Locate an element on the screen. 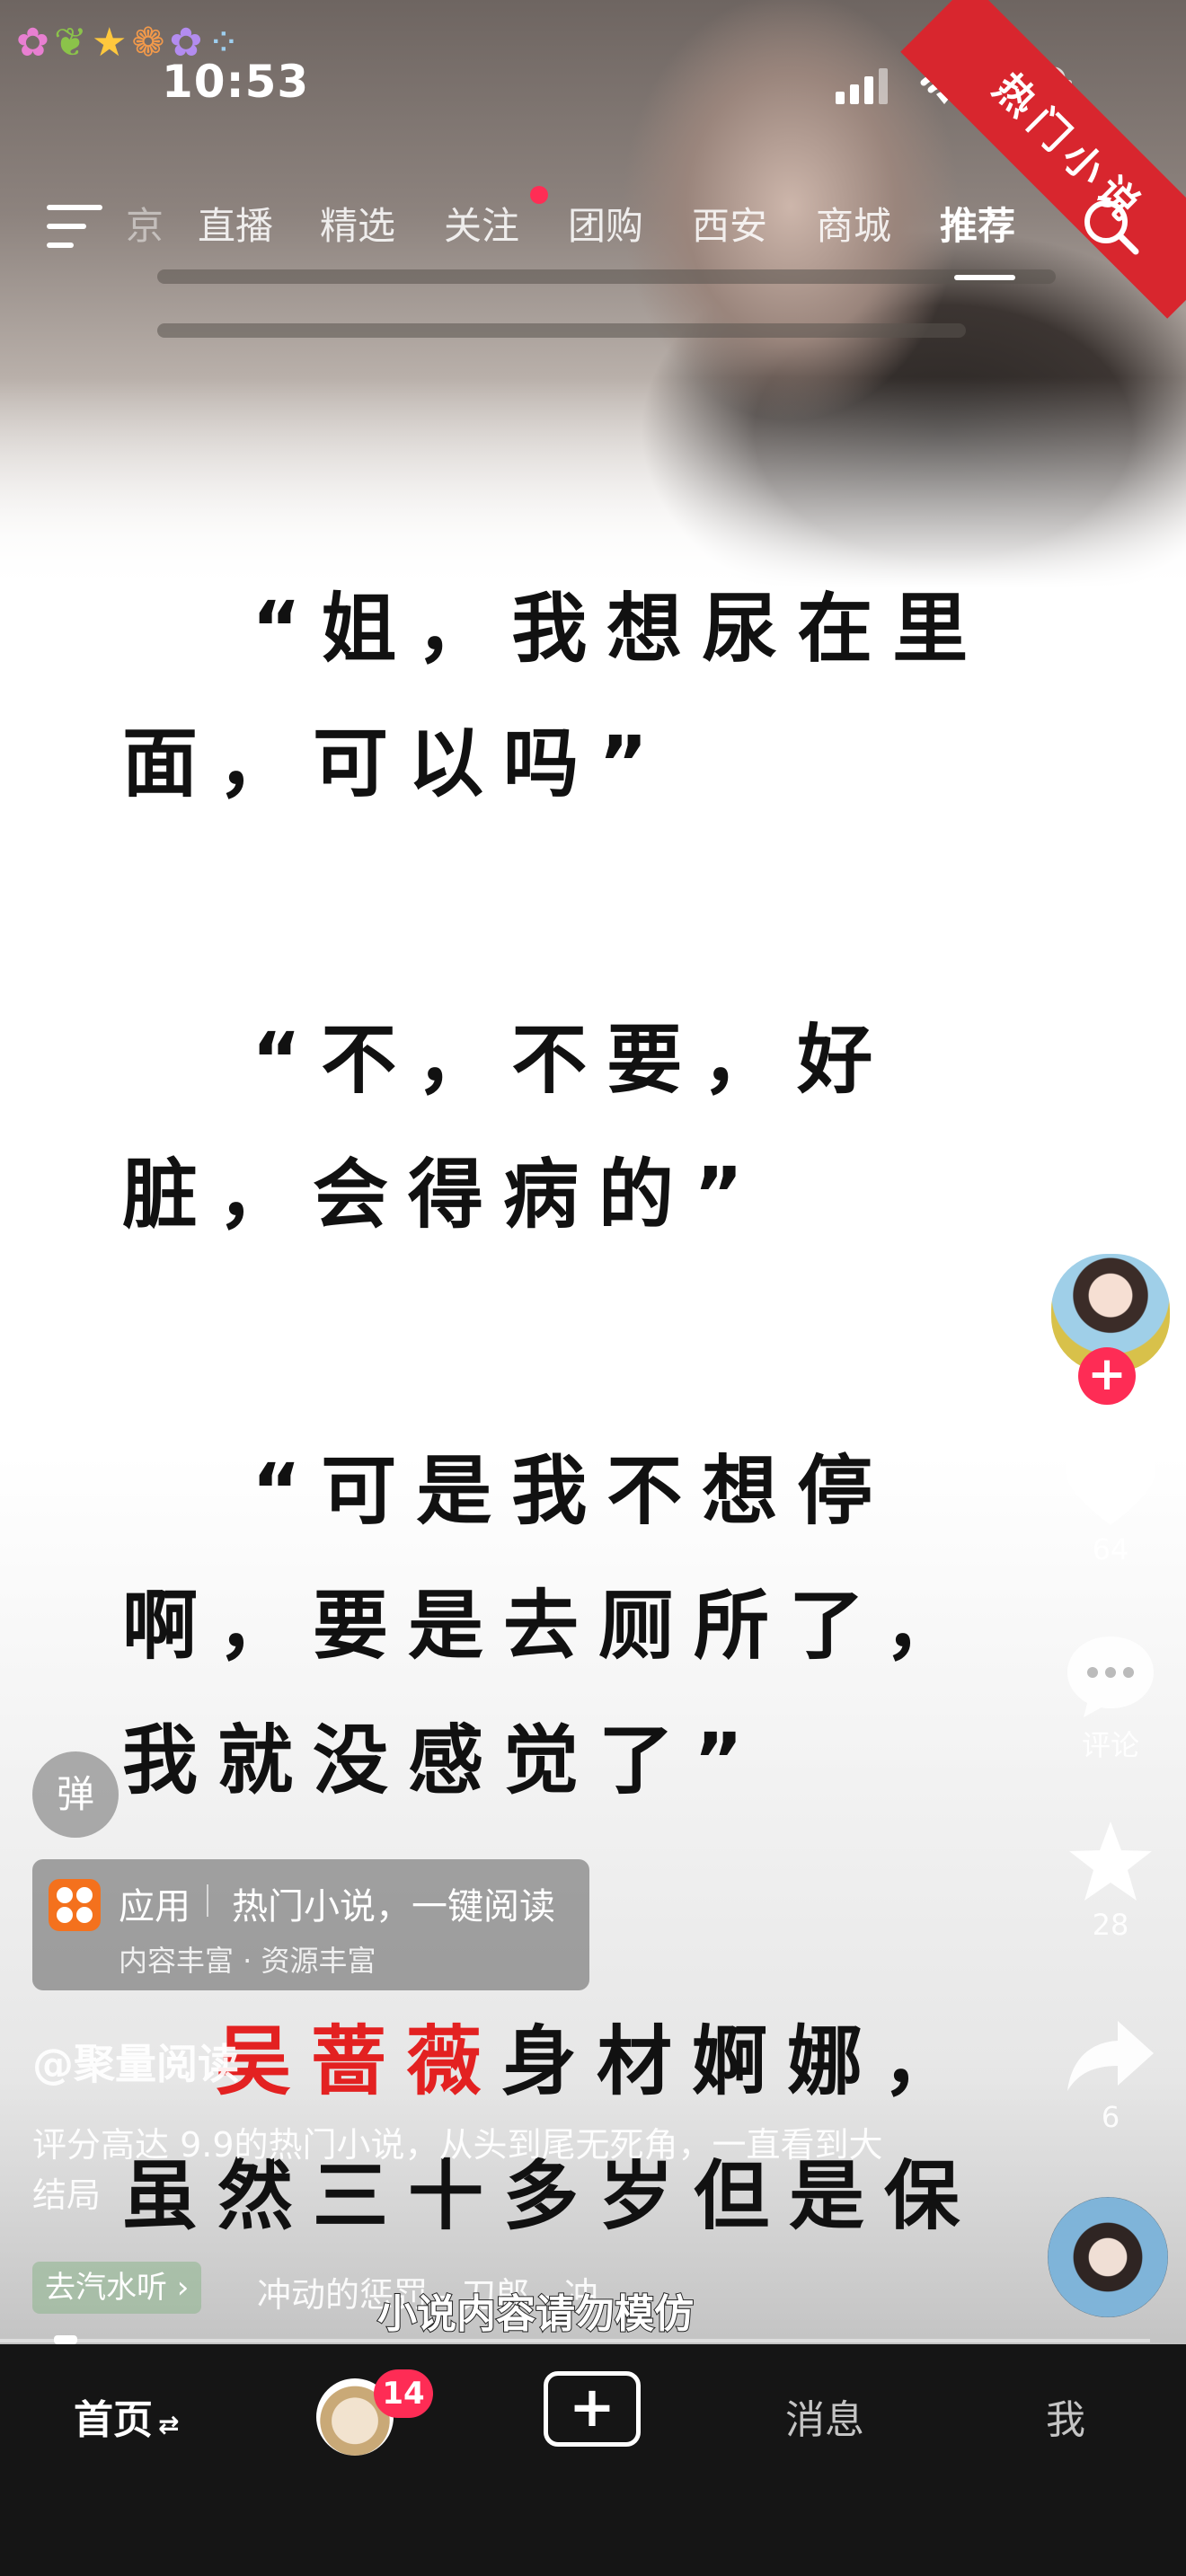 The height and width of the screenshot is (2576, 1186). app-tag: 应用 is located at coordinates (154, 1907).